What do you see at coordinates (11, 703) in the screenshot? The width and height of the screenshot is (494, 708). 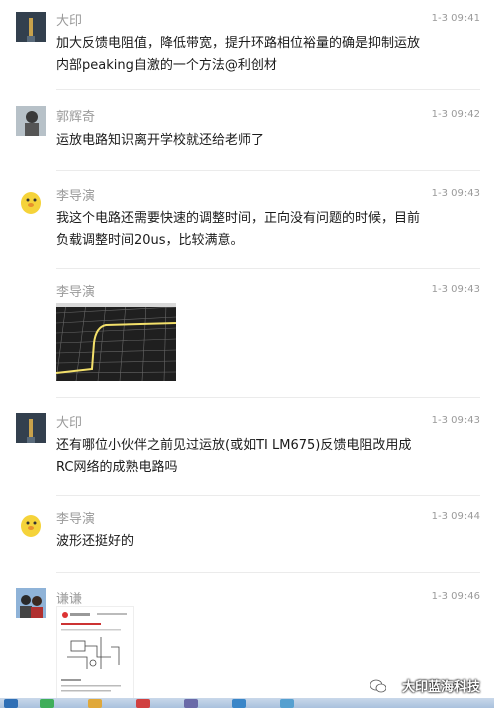 I see `start-icon` at bounding box center [11, 703].